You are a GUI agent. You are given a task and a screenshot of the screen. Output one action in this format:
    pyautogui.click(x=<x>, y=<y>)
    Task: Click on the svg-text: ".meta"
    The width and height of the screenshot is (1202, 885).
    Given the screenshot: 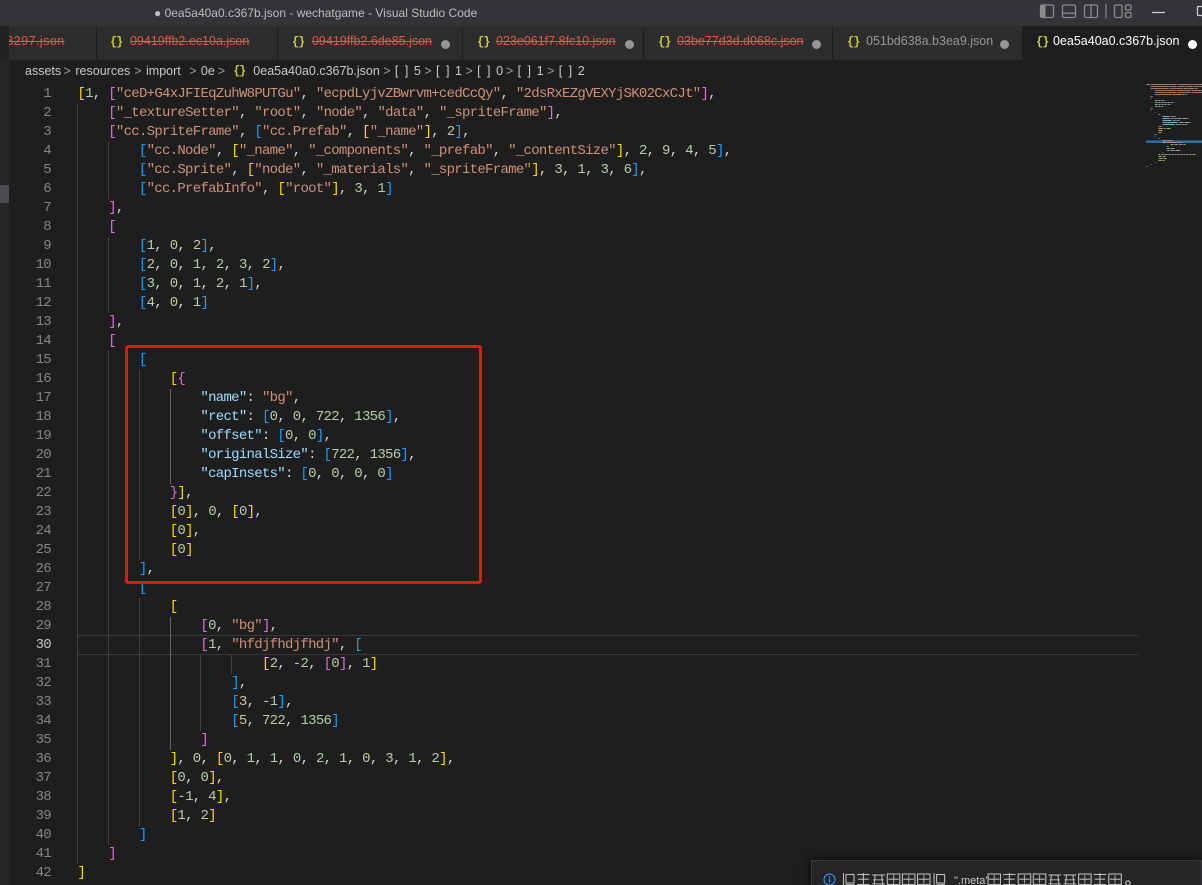 What is the action you would take?
    pyautogui.click(x=971, y=880)
    